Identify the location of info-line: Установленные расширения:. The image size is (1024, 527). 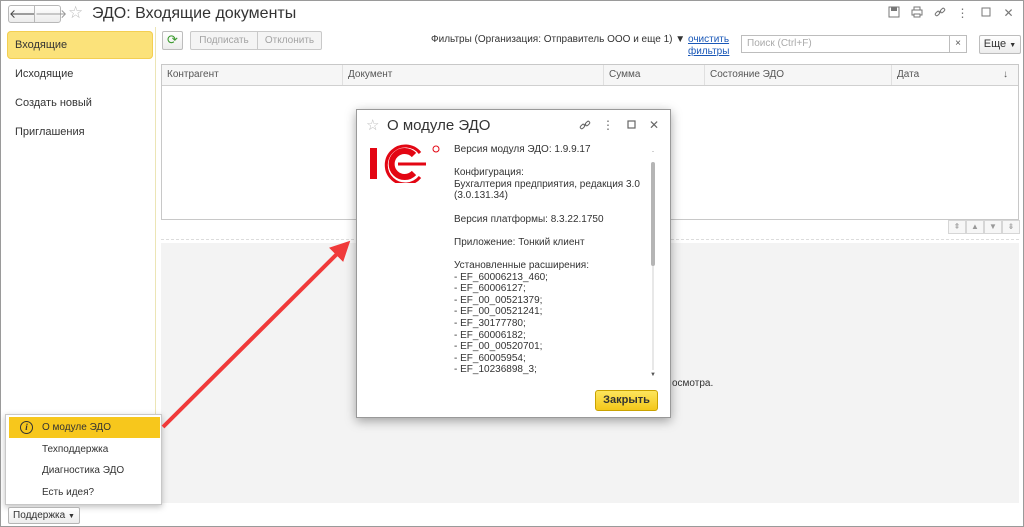
(522, 265).